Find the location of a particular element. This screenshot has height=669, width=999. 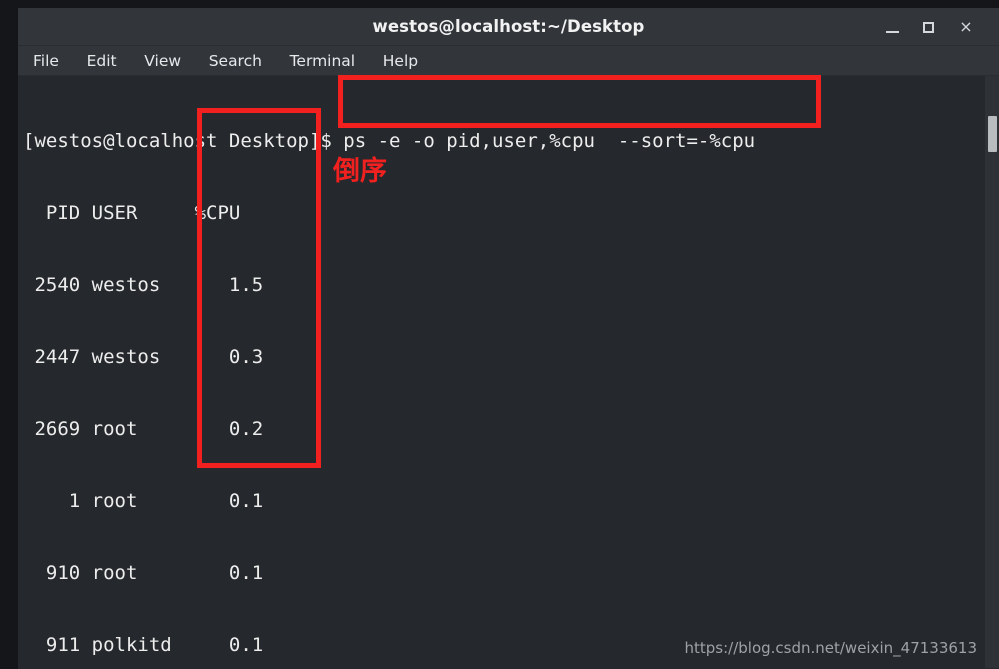

table-row: 1 root 0.1 is located at coordinates (143, 501).